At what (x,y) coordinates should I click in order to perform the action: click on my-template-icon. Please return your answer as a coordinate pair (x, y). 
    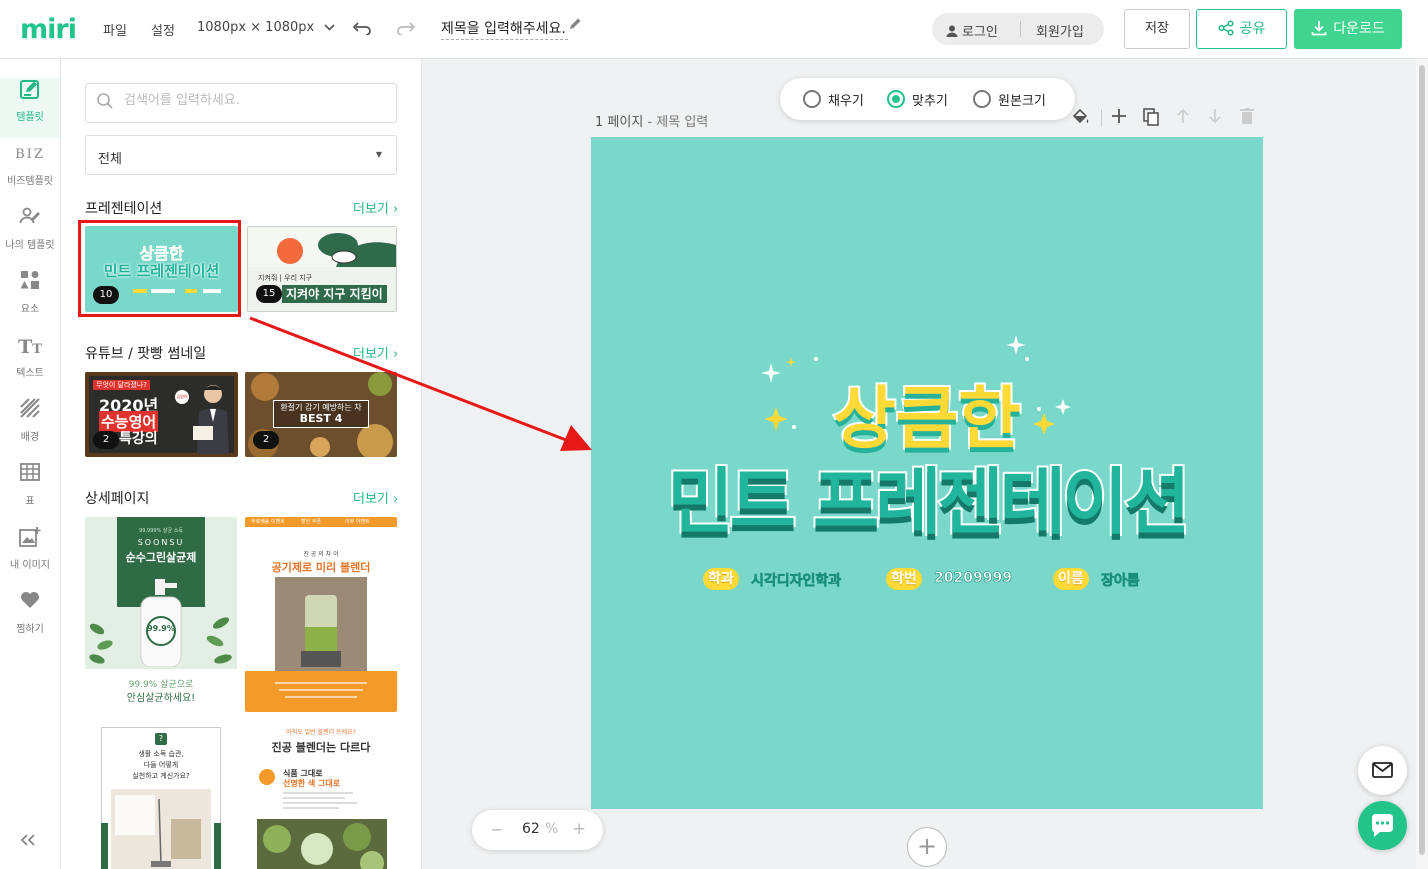
    Looking at the image, I should click on (30, 219).